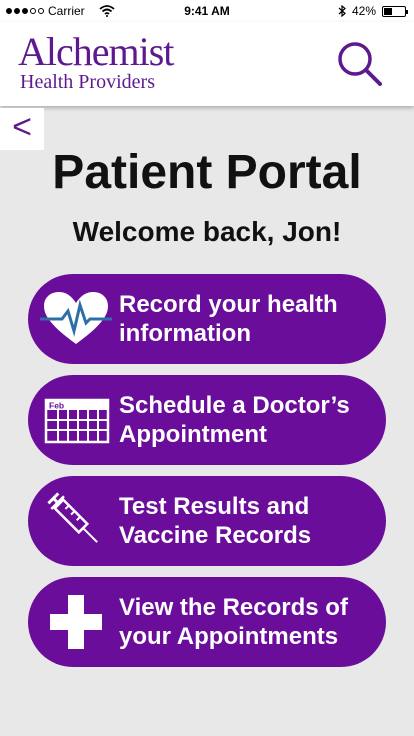  What do you see at coordinates (76, 318) in the screenshot?
I see `heart-pulse-icon` at bounding box center [76, 318].